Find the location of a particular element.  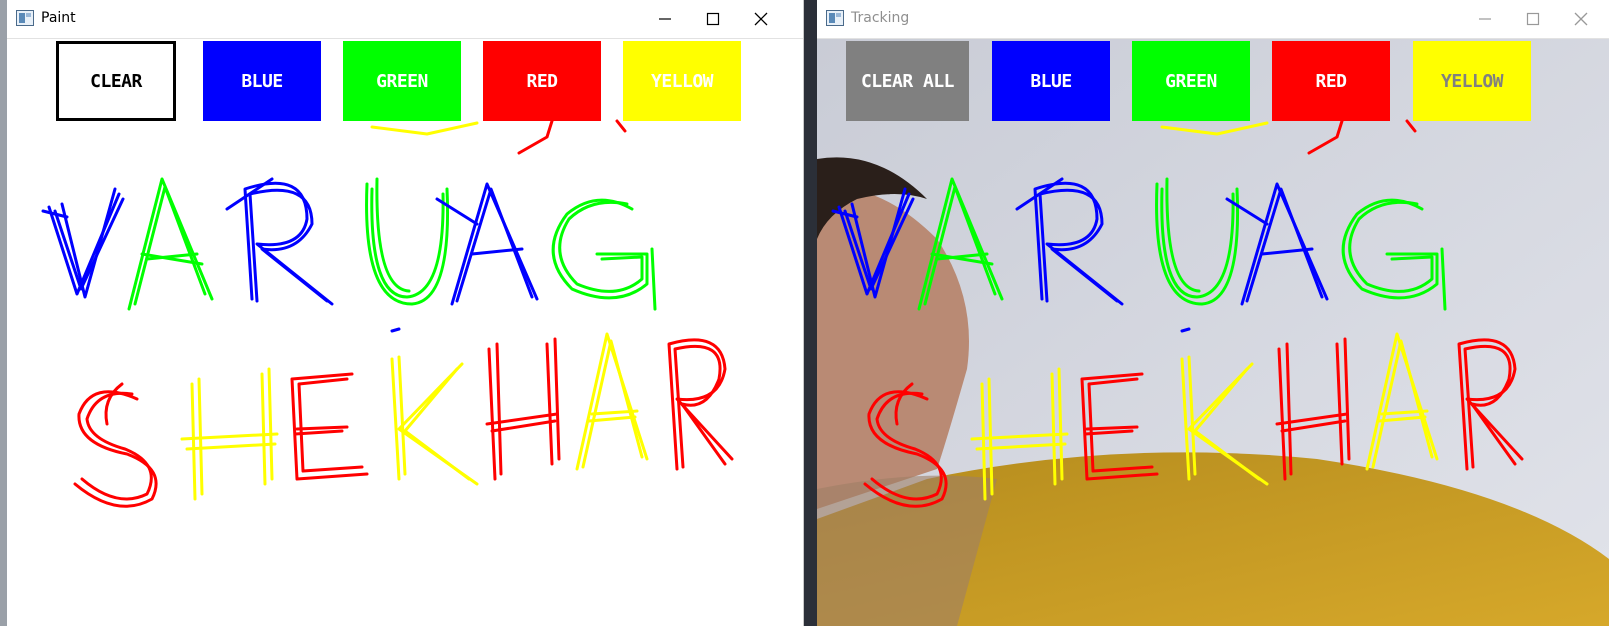

paint-titlebar: Paint is located at coordinates (405, 19).